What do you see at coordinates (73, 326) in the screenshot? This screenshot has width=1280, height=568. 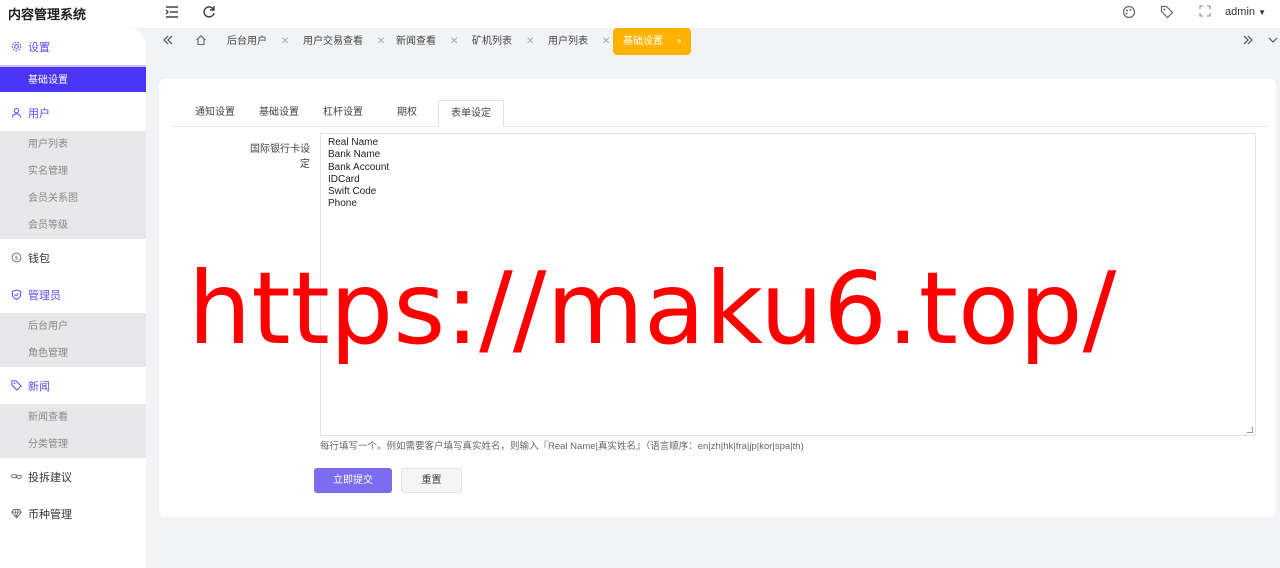 I see `sidebar-item-backend-users: 后台用户` at bounding box center [73, 326].